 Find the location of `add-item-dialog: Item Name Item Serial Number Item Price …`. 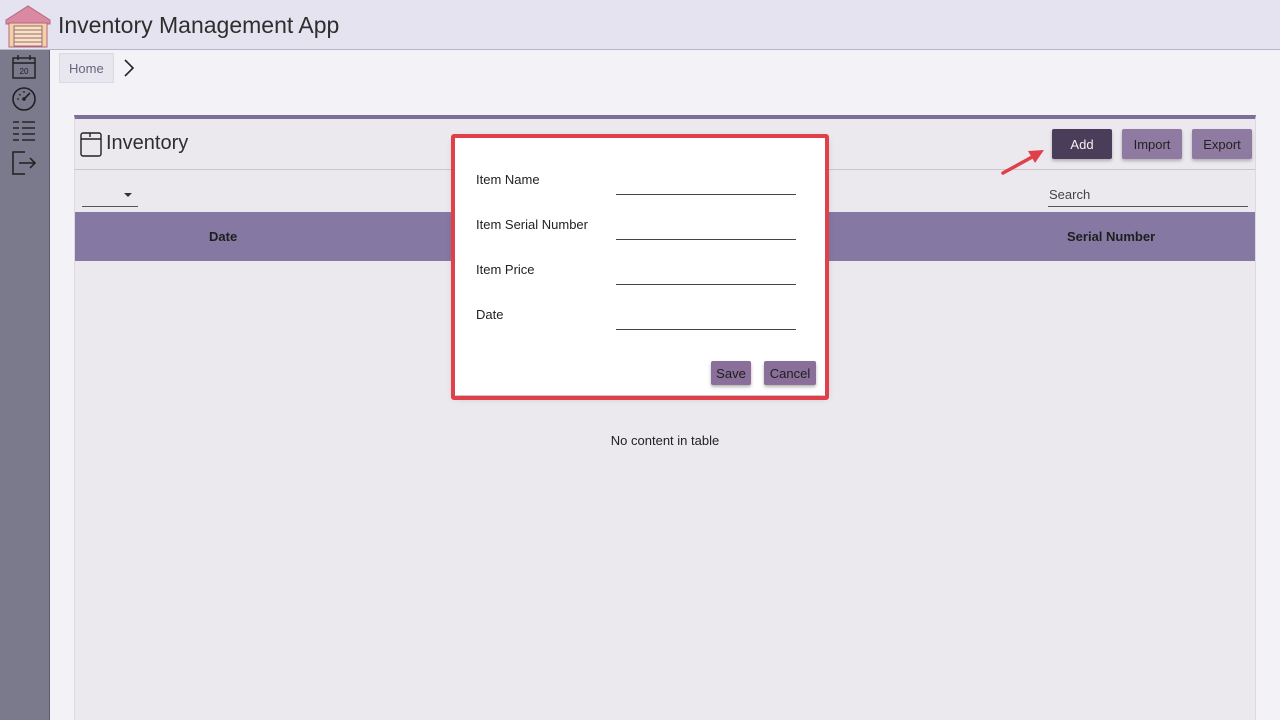

add-item-dialog: Item Name Item Serial Number Item Price … is located at coordinates (640, 266).